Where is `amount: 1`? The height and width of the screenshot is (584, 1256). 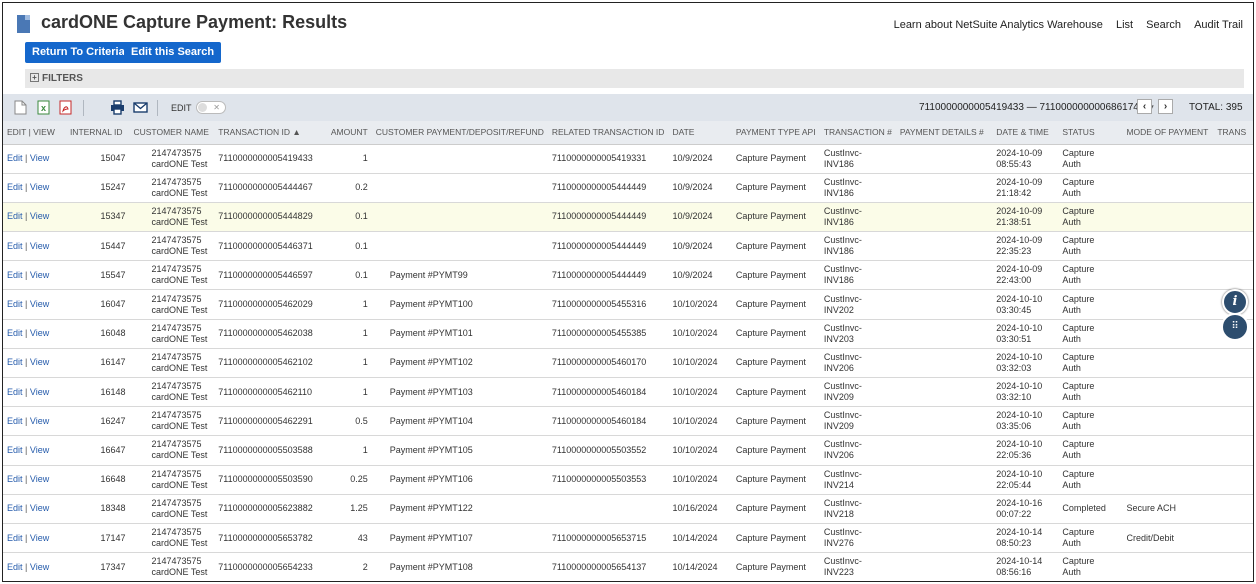
amount: 1 is located at coordinates (365, 362).